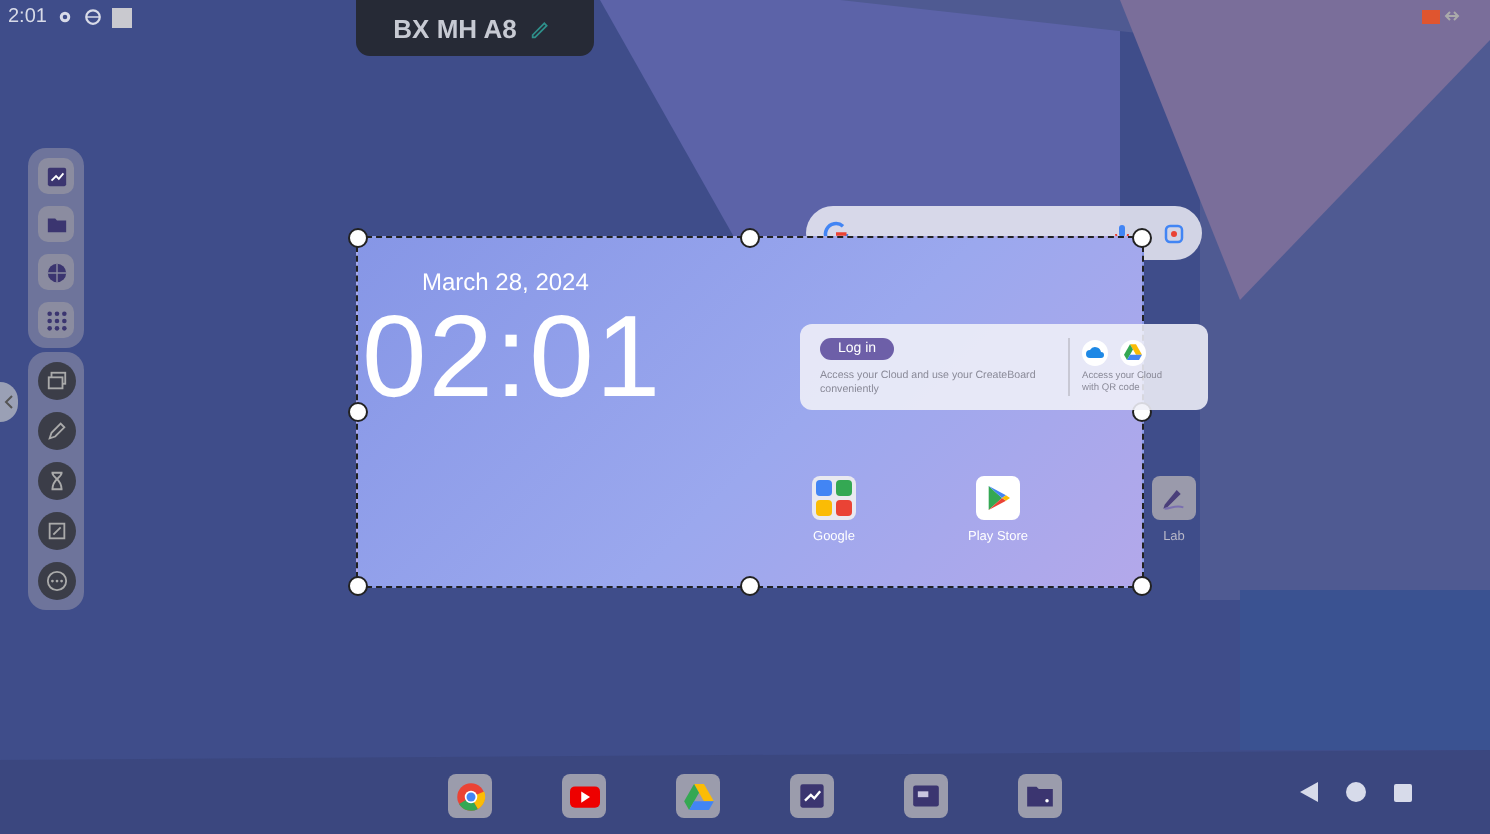 This screenshot has height=834, width=1490. I want to click on play-store-icon, so click(998, 498).